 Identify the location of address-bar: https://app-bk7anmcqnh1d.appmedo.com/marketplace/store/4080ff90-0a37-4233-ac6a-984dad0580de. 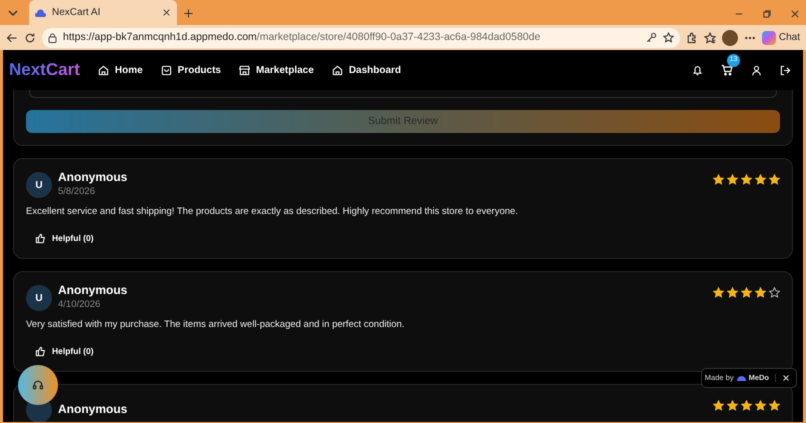
(361, 38).